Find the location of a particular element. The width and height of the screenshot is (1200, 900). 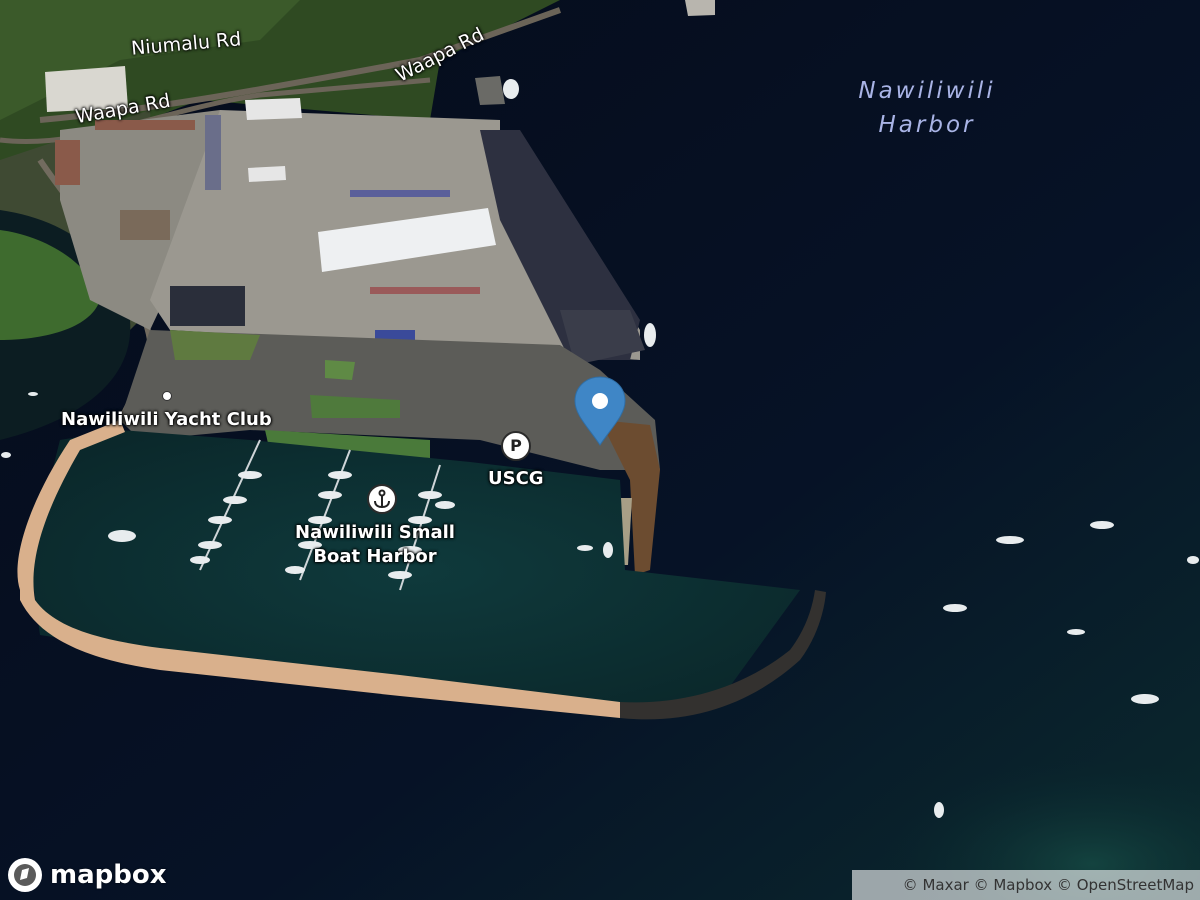

mapbox-logo-icon is located at coordinates (25, 875).